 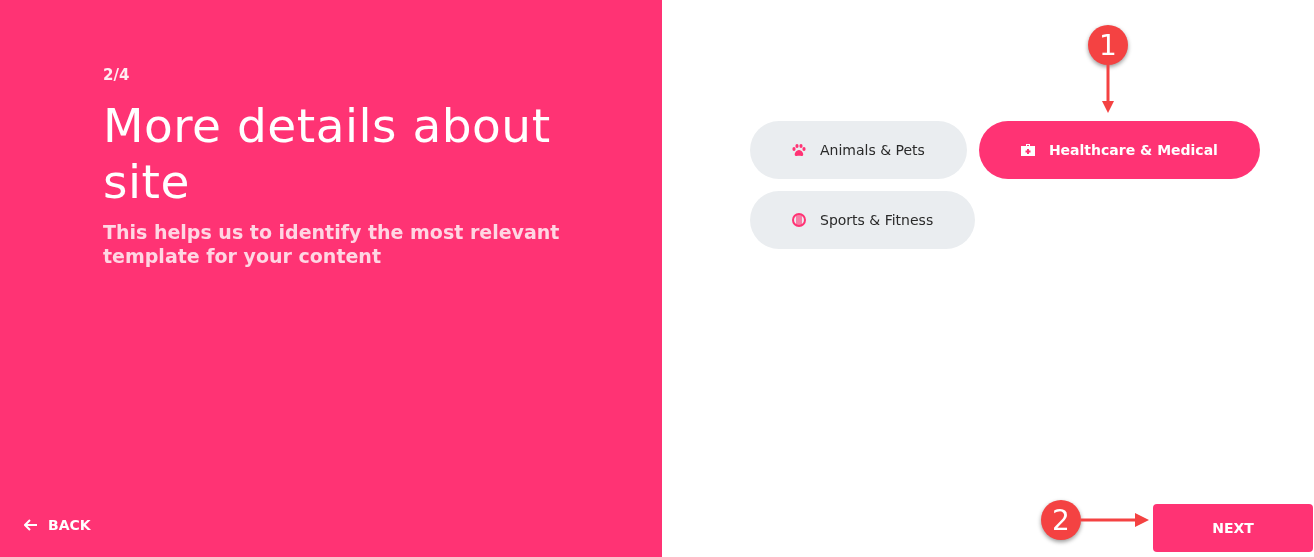 I want to click on ball-icon, so click(x=799, y=220).